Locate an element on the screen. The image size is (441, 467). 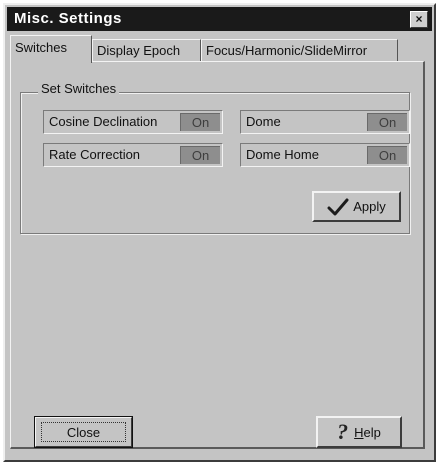
help-button: ? Help is located at coordinates (359, 432).